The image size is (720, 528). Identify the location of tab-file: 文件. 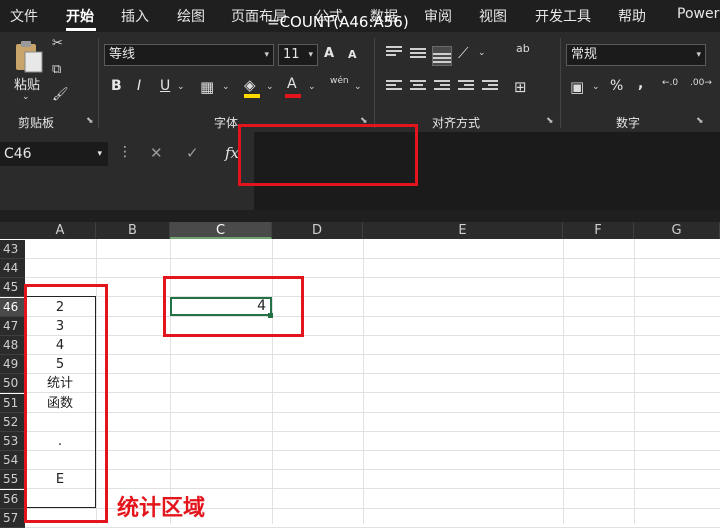
(24, 16).